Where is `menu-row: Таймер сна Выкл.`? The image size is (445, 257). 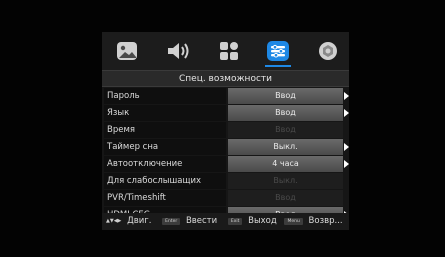 menu-row: Таймер сна Выкл. is located at coordinates (225, 147).